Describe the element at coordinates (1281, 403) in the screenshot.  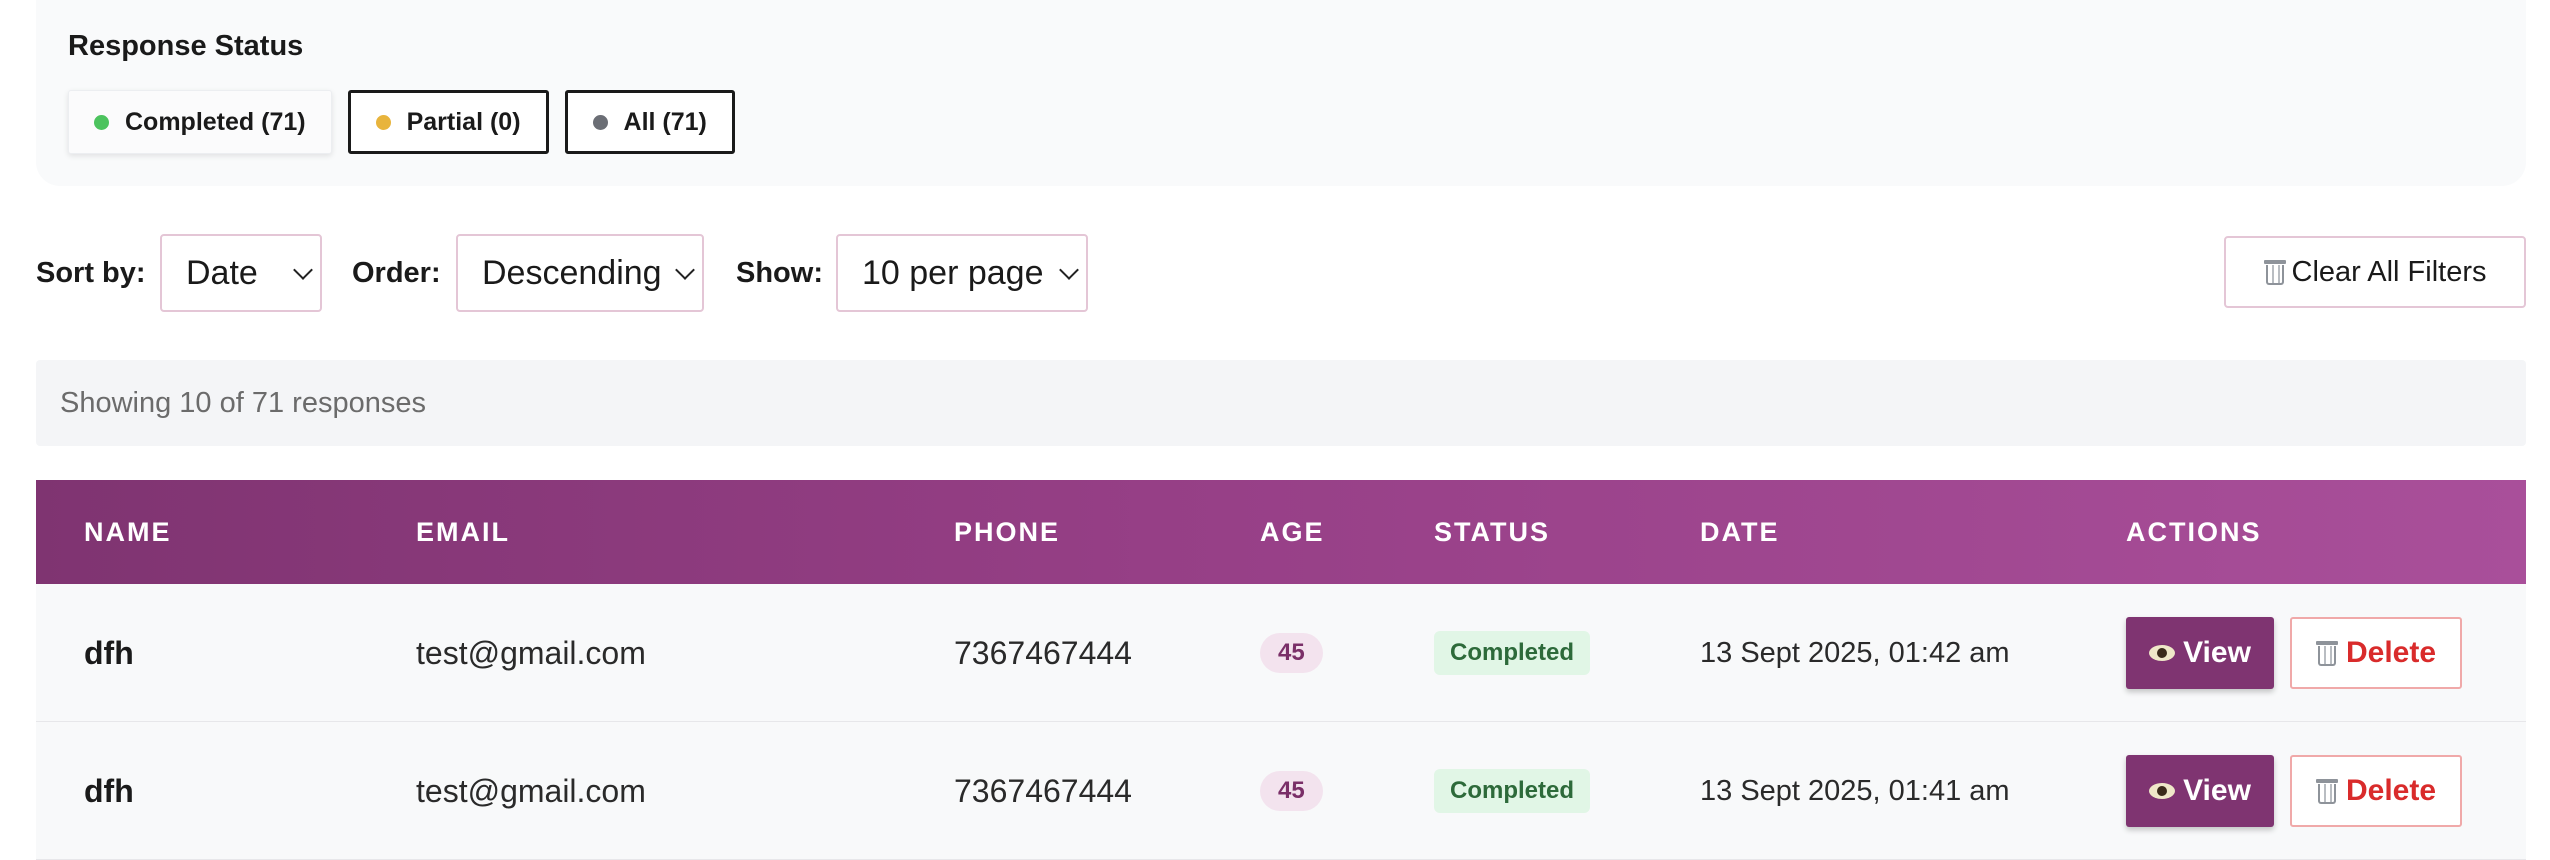
I see `results-count-bar: Showing 10 of 71 responses` at that location.